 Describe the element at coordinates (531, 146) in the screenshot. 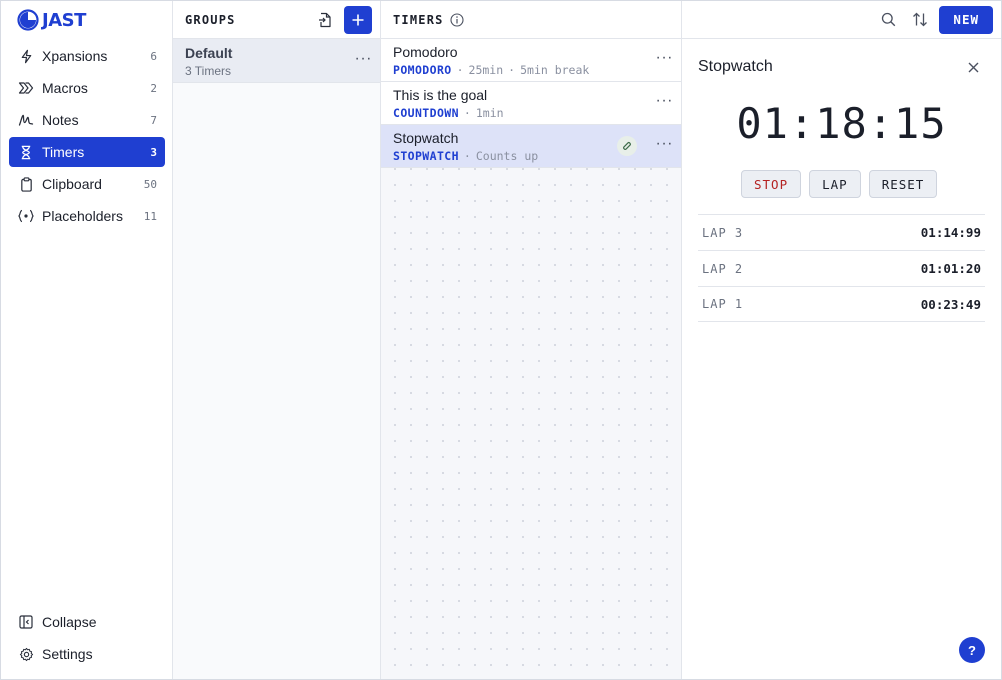

I see `timer-item-stopwatch: Stopwatch STOPWATCH · Counts up ···` at that location.